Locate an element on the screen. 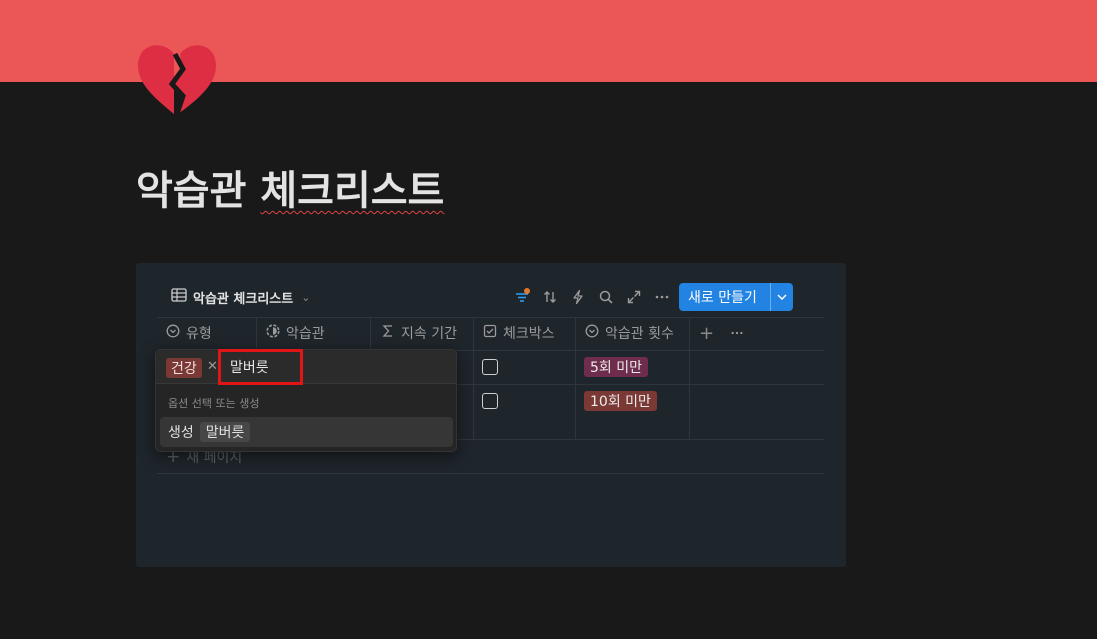 Image resolution: width=1097 pixels, height=639 pixels. select-option-popup: 건강 ✕ 옵션 선택 또는 생성 생성 말버릇 is located at coordinates (306, 400).